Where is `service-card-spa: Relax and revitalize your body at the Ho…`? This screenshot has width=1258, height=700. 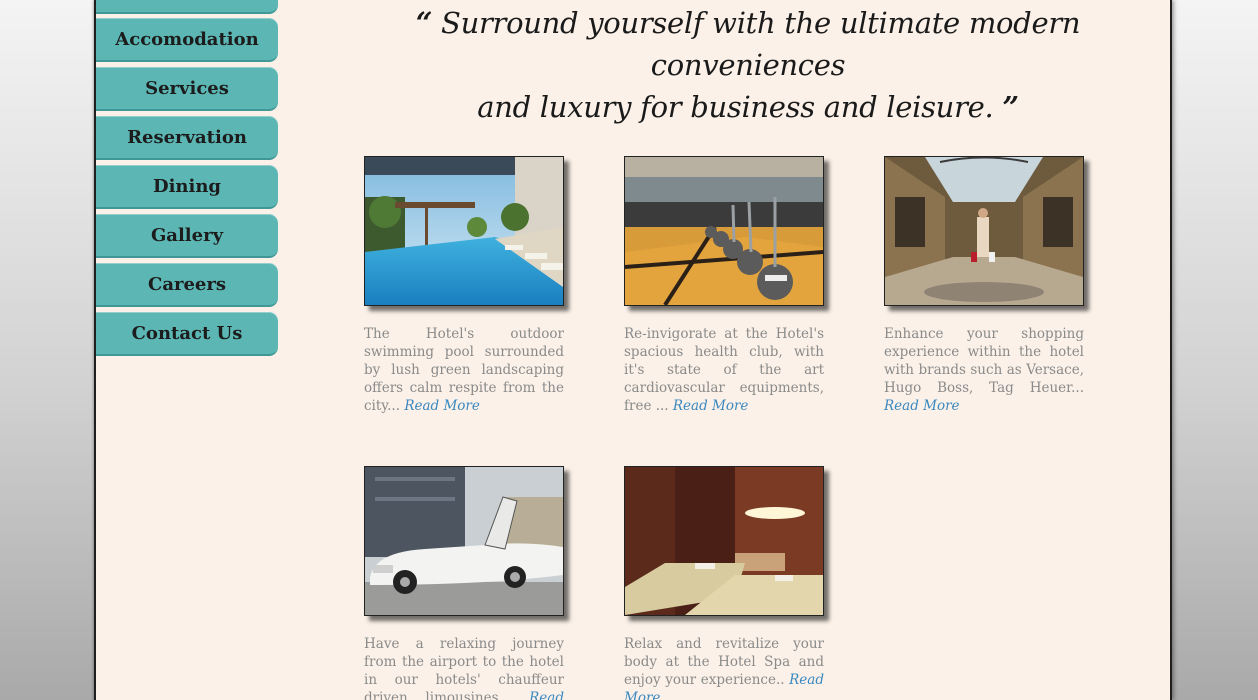
service-card-spa: Relax and revitalize your body at the Ho… is located at coordinates (725, 583).